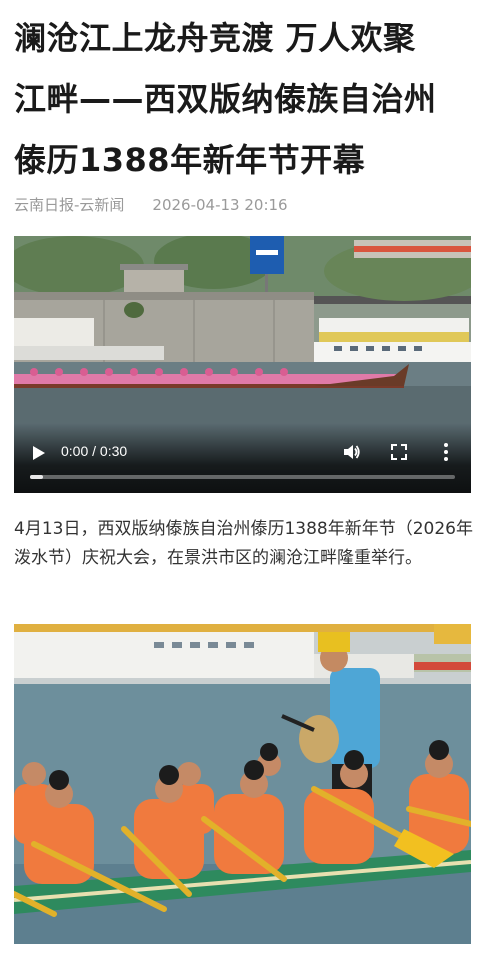 This screenshot has height=959, width=484. Describe the element at coordinates (399, 452) in the screenshot. I see `fullscreen-icon` at that location.